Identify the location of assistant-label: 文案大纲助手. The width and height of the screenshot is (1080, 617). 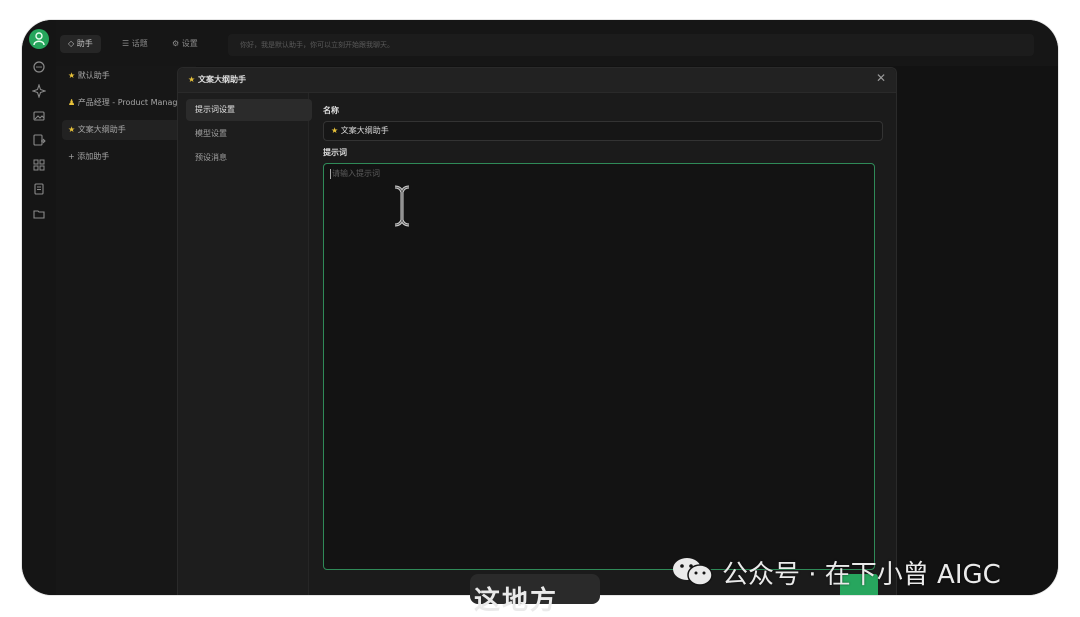
(101, 129).